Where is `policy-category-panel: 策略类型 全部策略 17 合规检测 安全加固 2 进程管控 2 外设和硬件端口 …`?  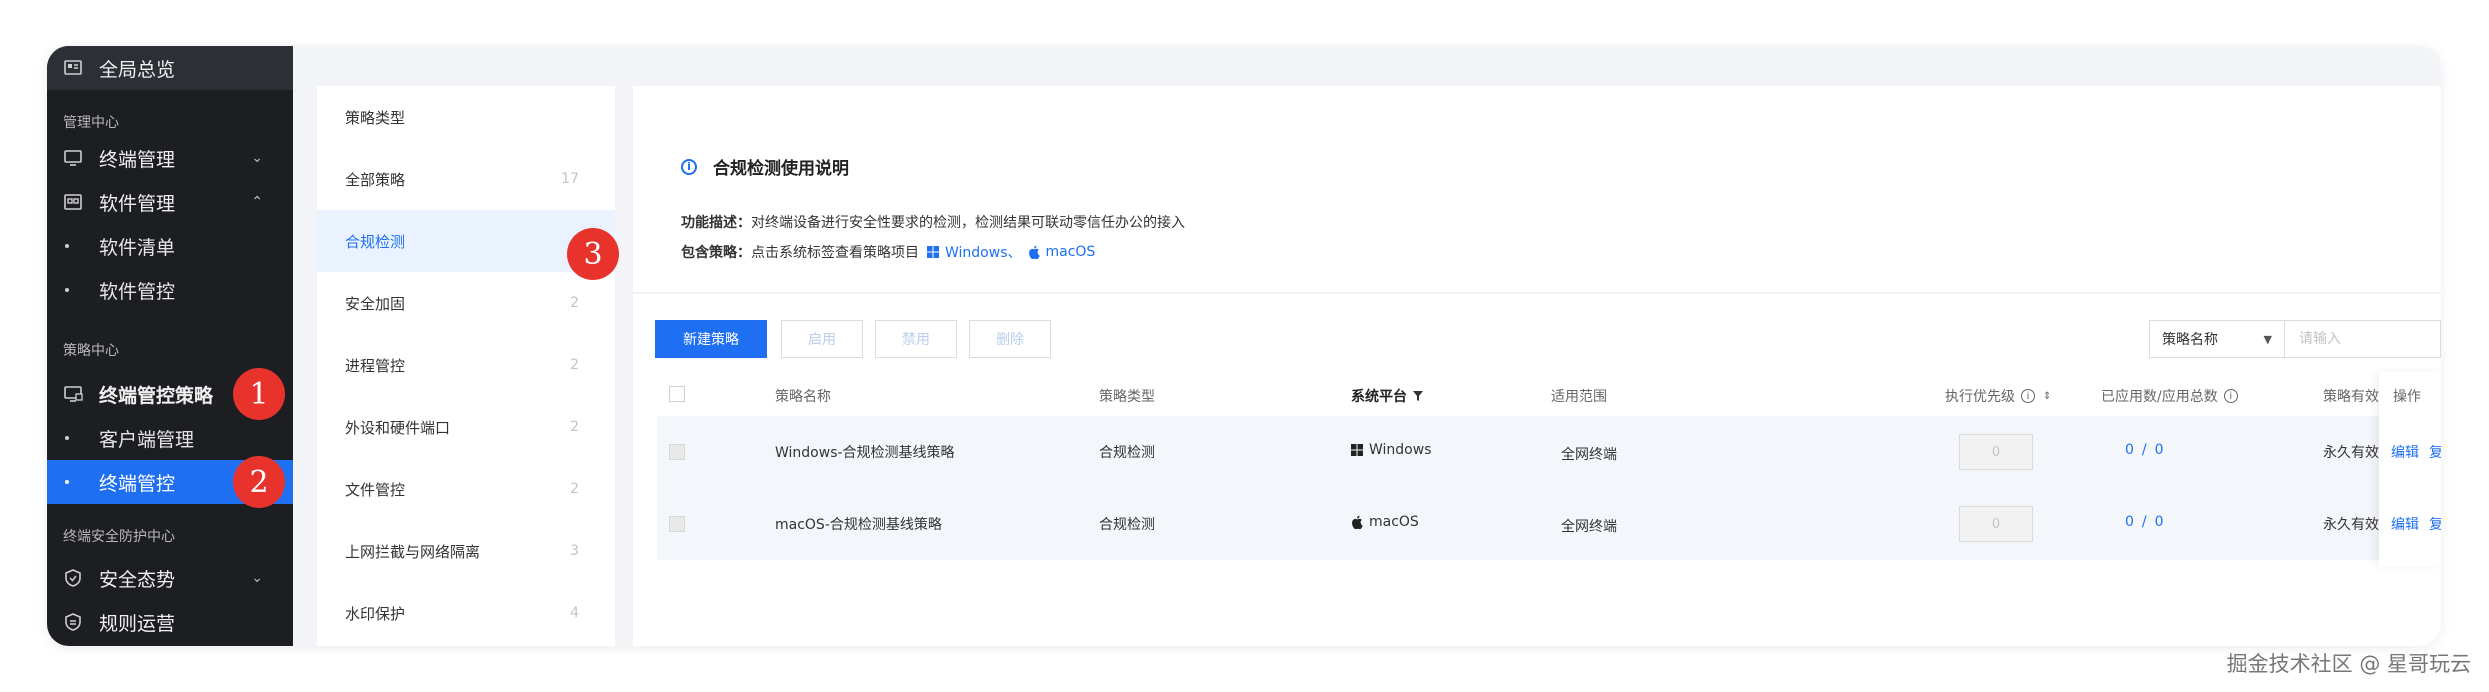 policy-category-panel: 策略类型 全部策略 17 合规检测 安全加固 2 进程管控 2 外设和硬件端口 … is located at coordinates (466, 366).